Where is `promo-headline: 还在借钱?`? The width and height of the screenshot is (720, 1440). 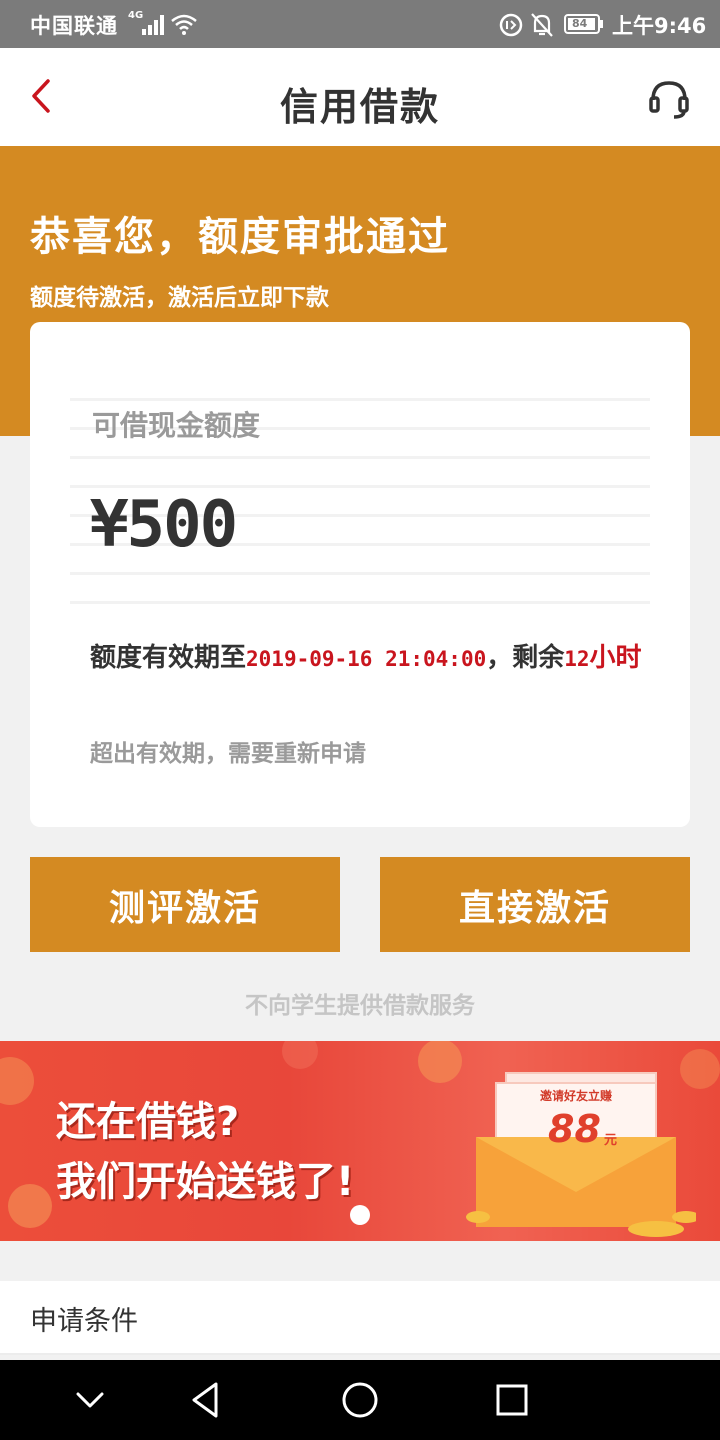 promo-headline: 还在借钱? is located at coordinates (148, 1122).